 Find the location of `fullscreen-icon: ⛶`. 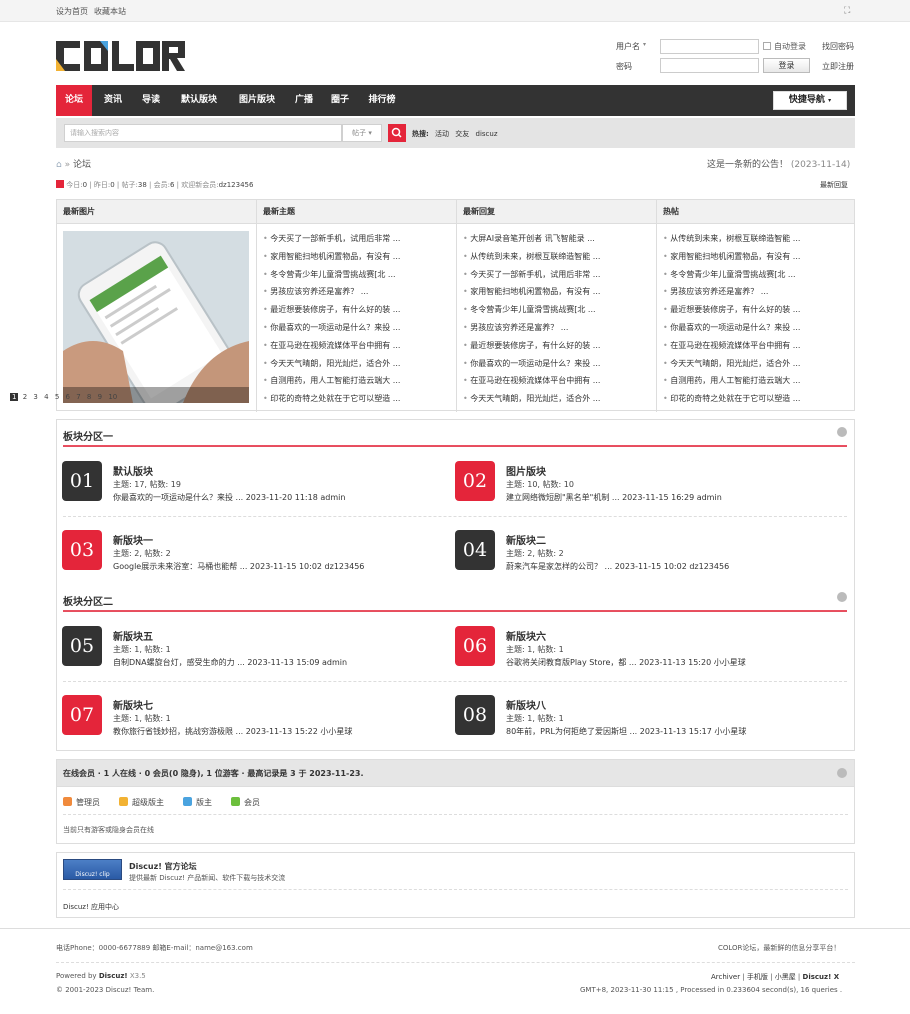

fullscreen-icon: ⛶ is located at coordinates (847, 11).